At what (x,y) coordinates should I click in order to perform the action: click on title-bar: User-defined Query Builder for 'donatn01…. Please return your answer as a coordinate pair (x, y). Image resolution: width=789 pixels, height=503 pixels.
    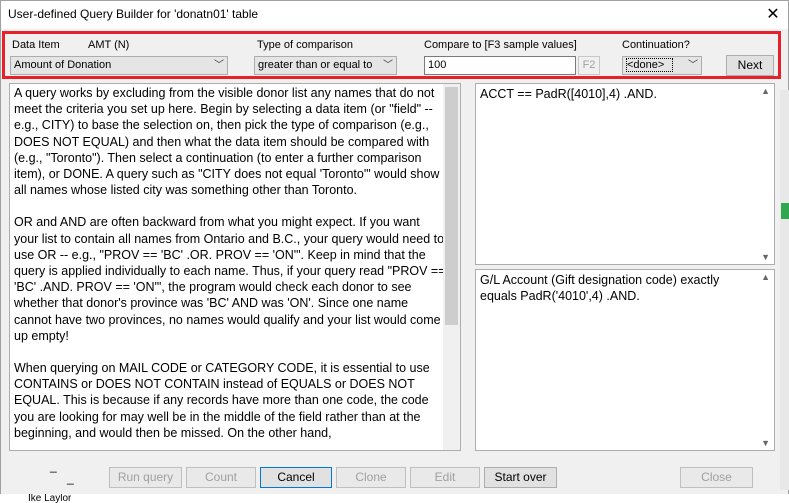
    Looking at the image, I should click on (394, 15).